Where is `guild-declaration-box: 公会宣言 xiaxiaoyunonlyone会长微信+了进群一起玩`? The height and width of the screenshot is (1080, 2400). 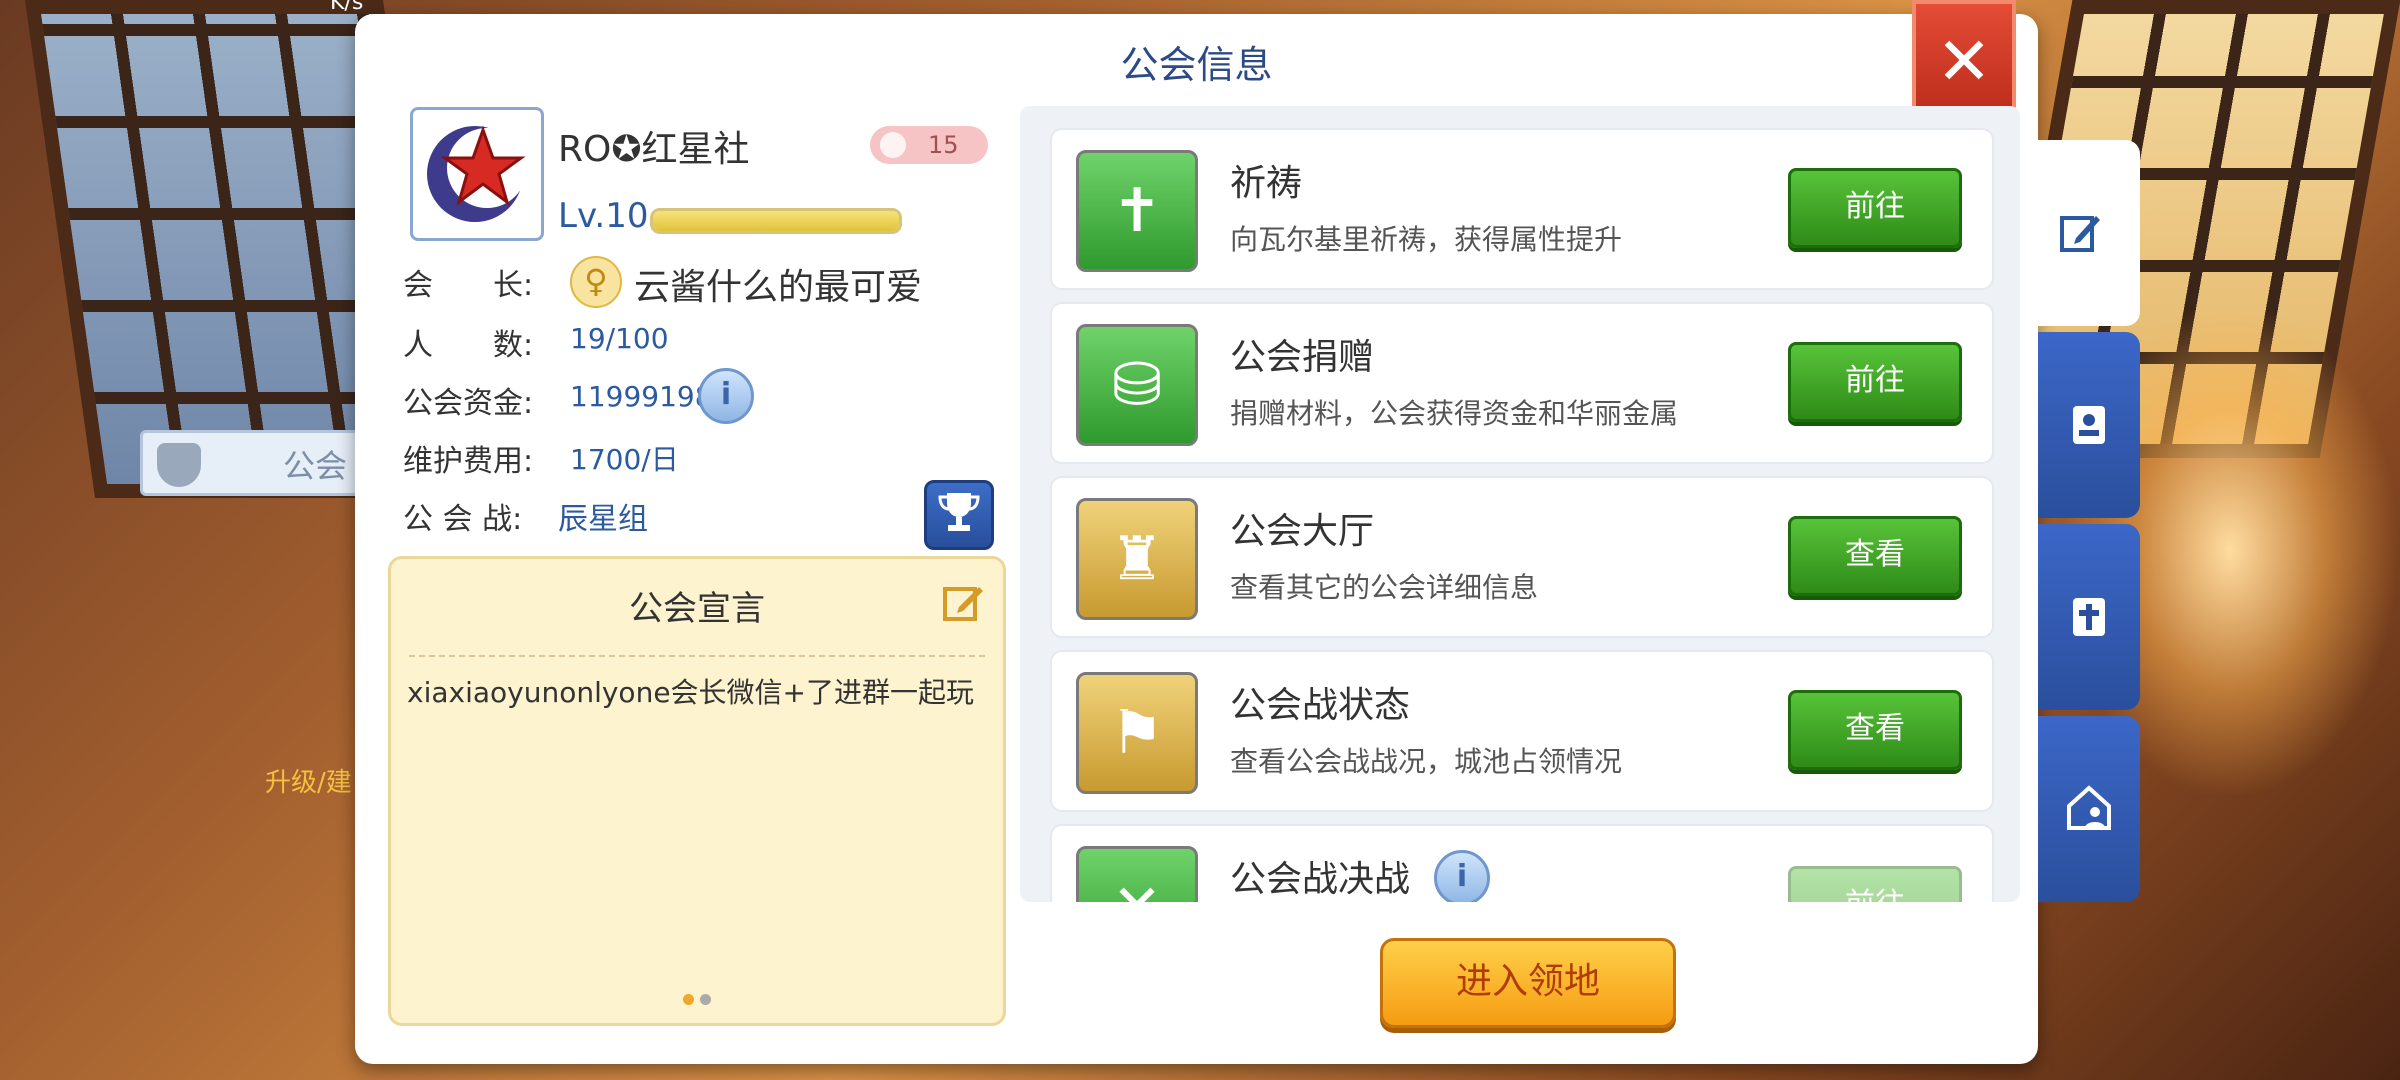 guild-declaration-box: 公会宣言 xiaxiaoyunonlyone会长微信+了进群一起玩 is located at coordinates (697, 791).